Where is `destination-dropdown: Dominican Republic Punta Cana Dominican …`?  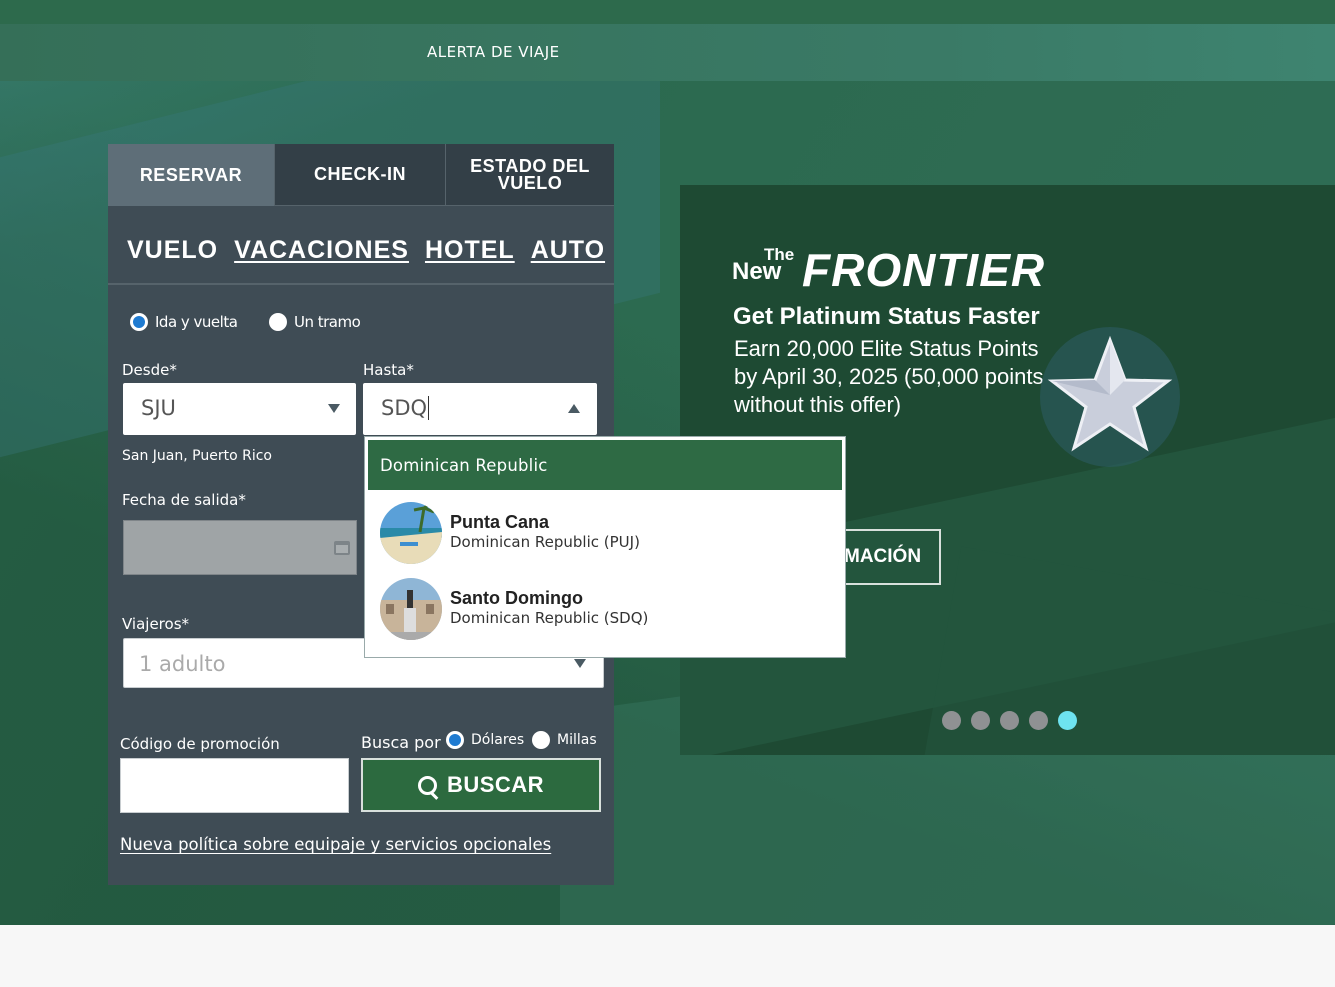
destination-dropdown: Dominican Republic Punta Cana Dominican … is located at coordinates (605, 547).